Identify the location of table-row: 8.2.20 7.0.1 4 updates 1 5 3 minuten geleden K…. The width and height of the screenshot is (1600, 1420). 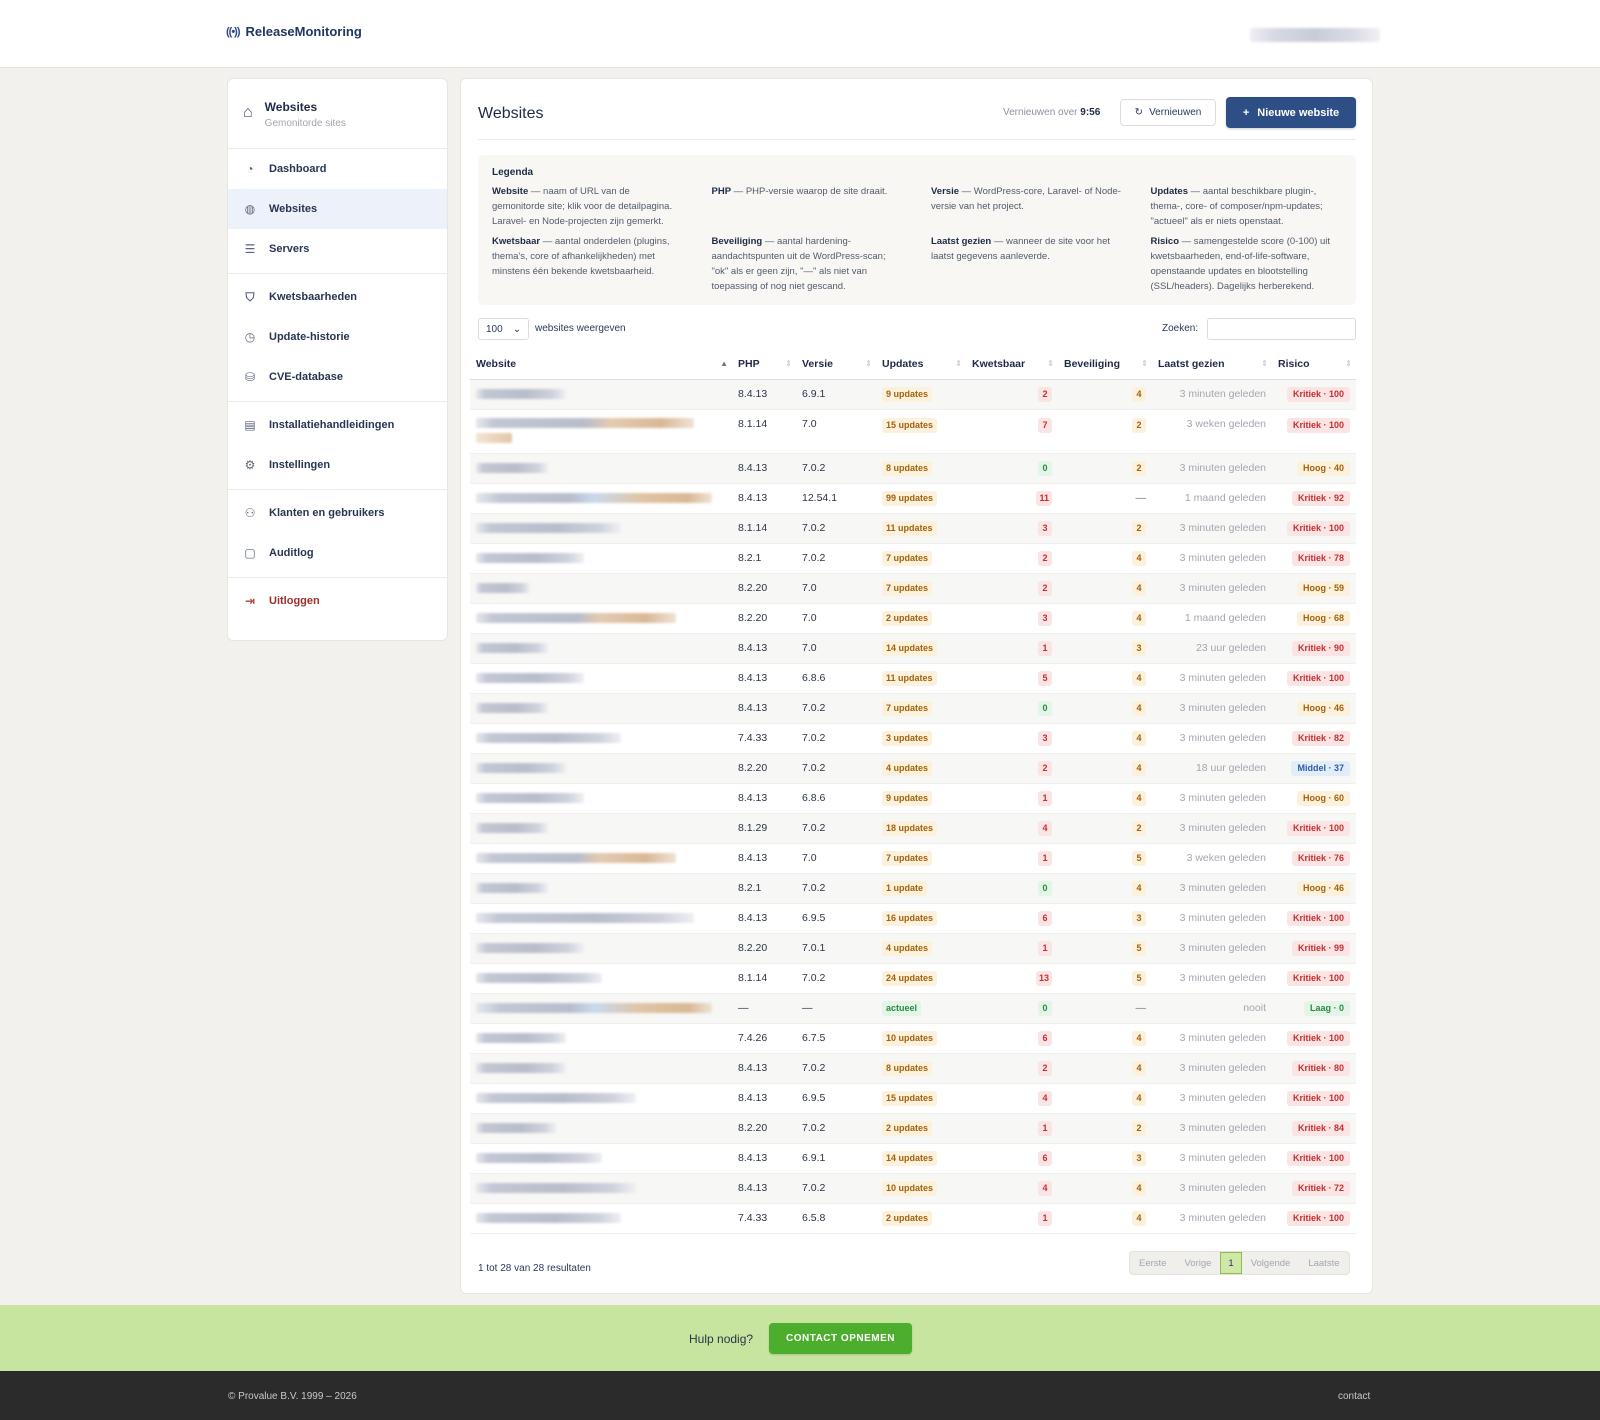
(913, 948).